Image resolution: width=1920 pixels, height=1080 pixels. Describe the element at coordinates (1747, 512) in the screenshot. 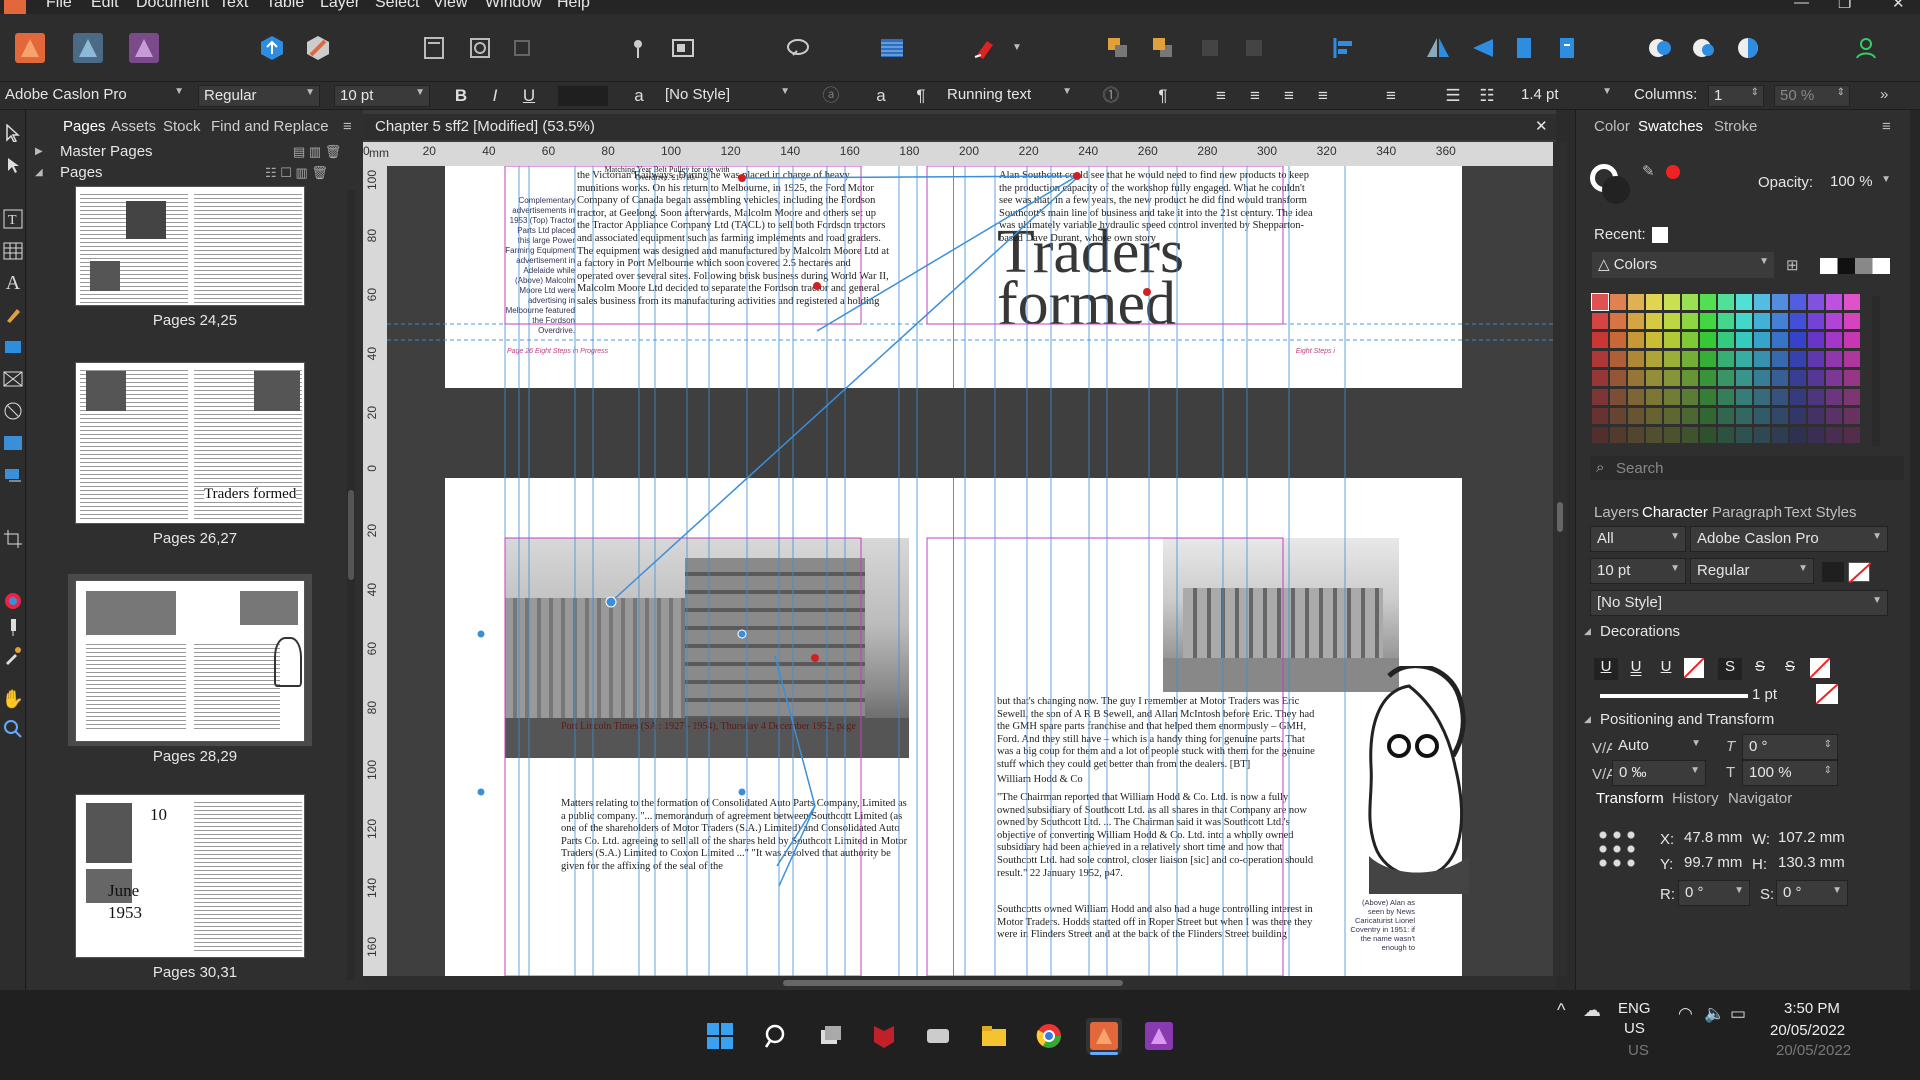

I see `tab-paragraph: Paragraph` at that location.